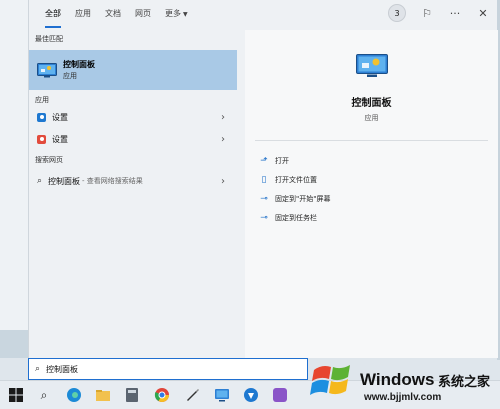 This screenshot has height=409, width=500. I want to click on chevron-down-icon: ▼, so click(185, 14).